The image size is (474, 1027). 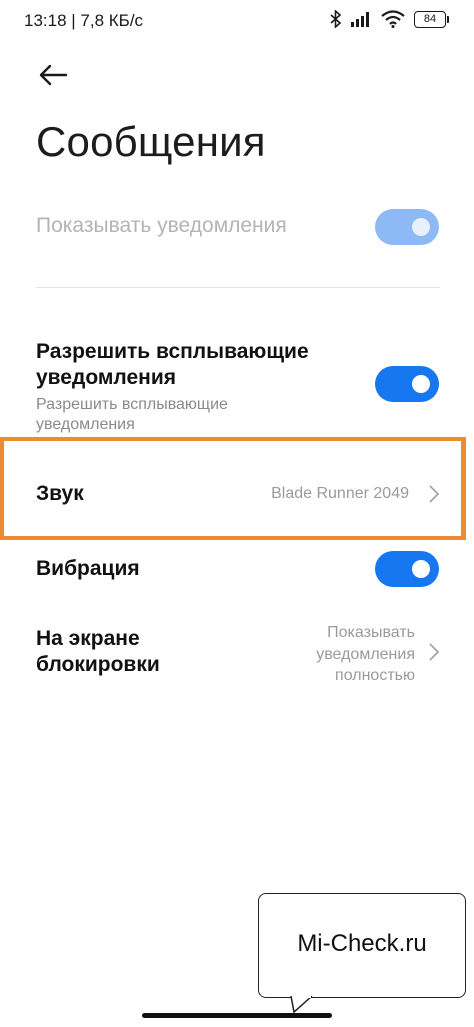 I want to click on wifi-icon, so click(x=393, y=19).